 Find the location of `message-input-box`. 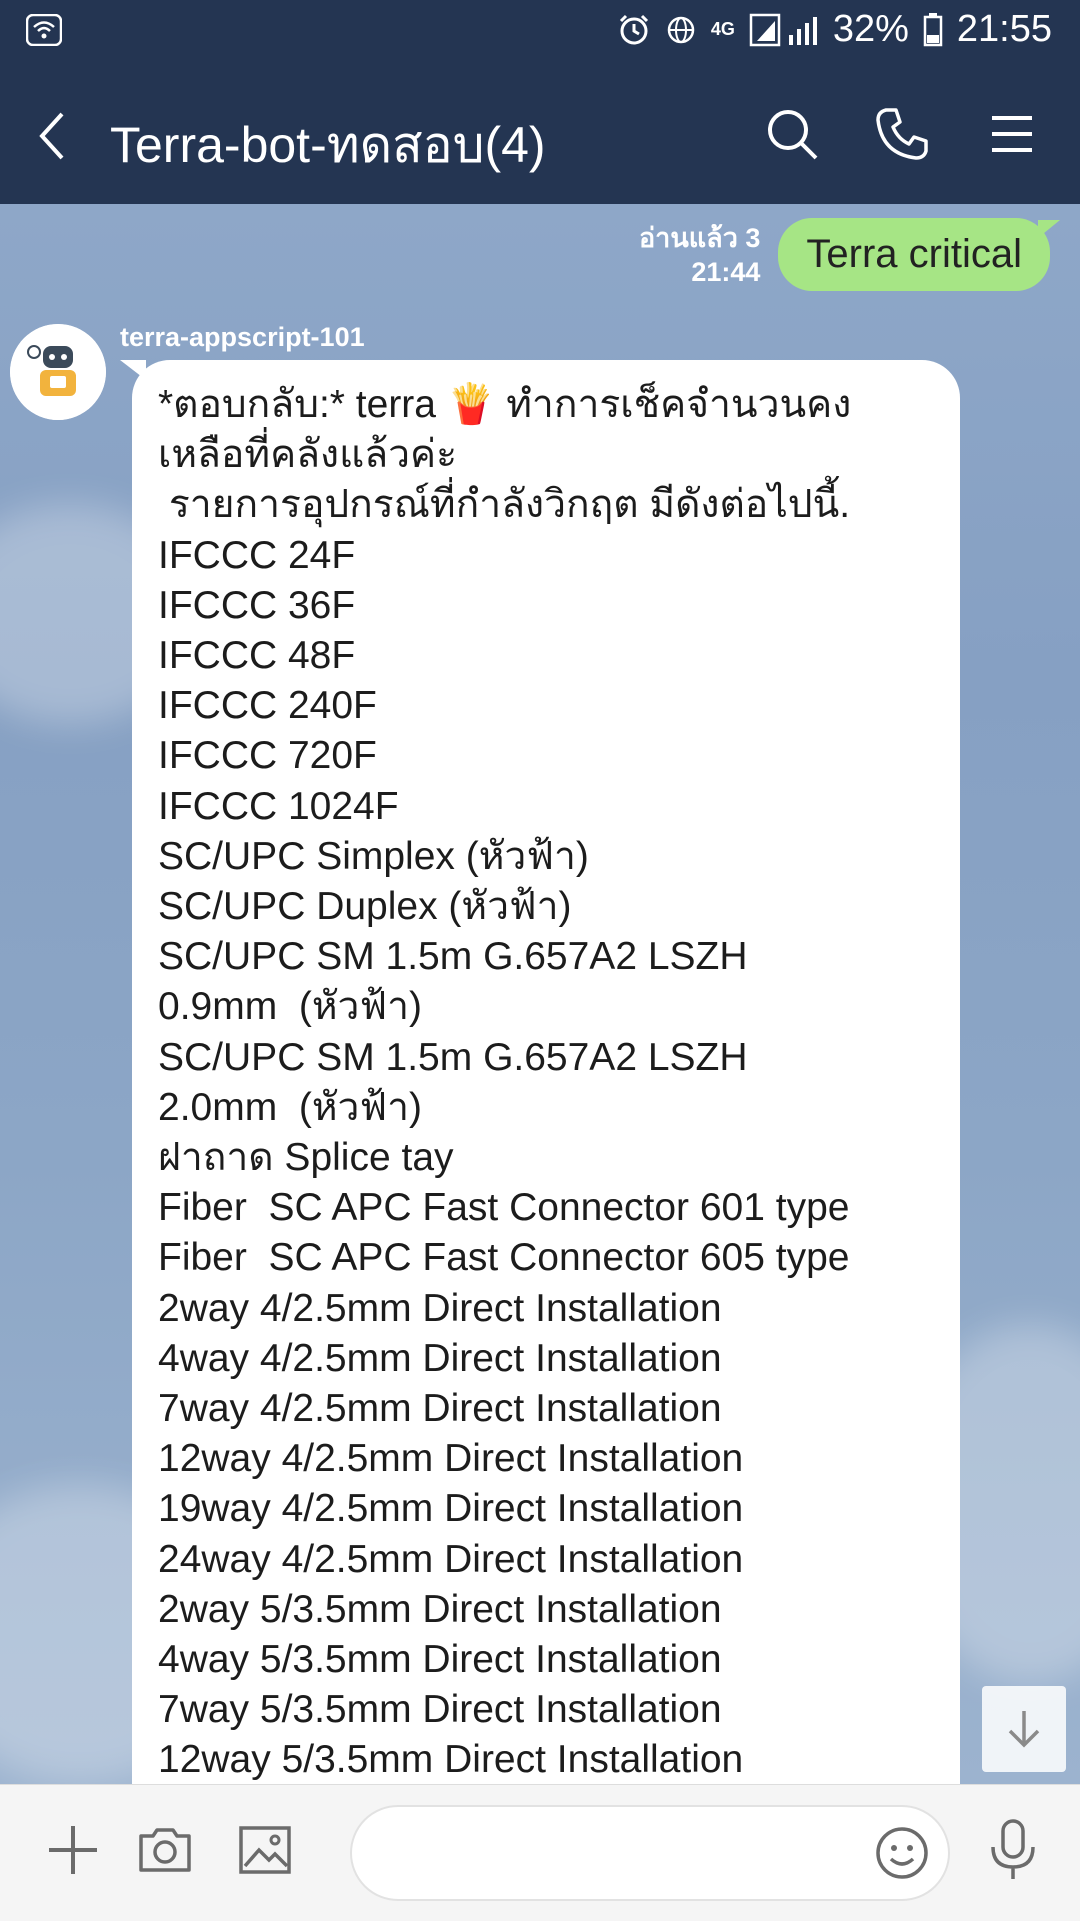

message-input-box is located at coordinates (650, 1853).